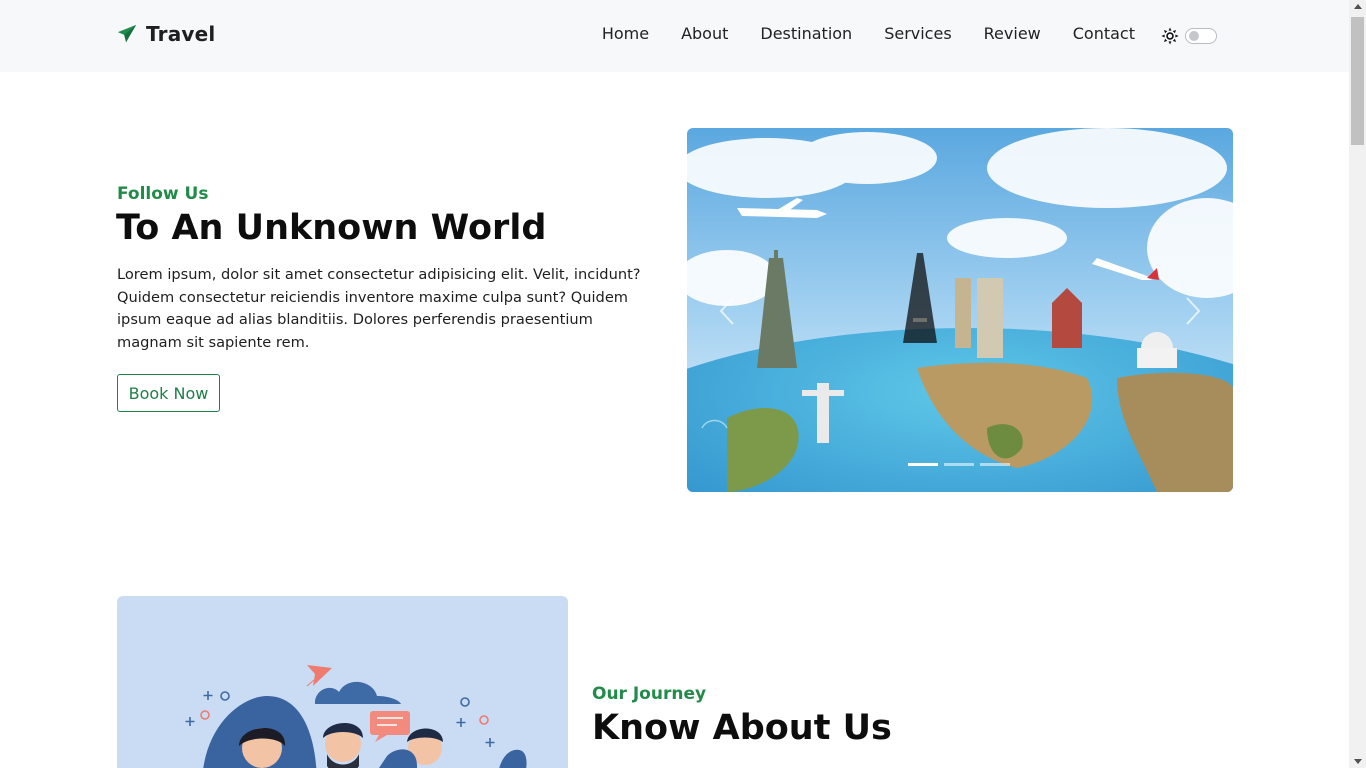  I want to click on scroll-down-arrow-icon, so click(1358, 761).